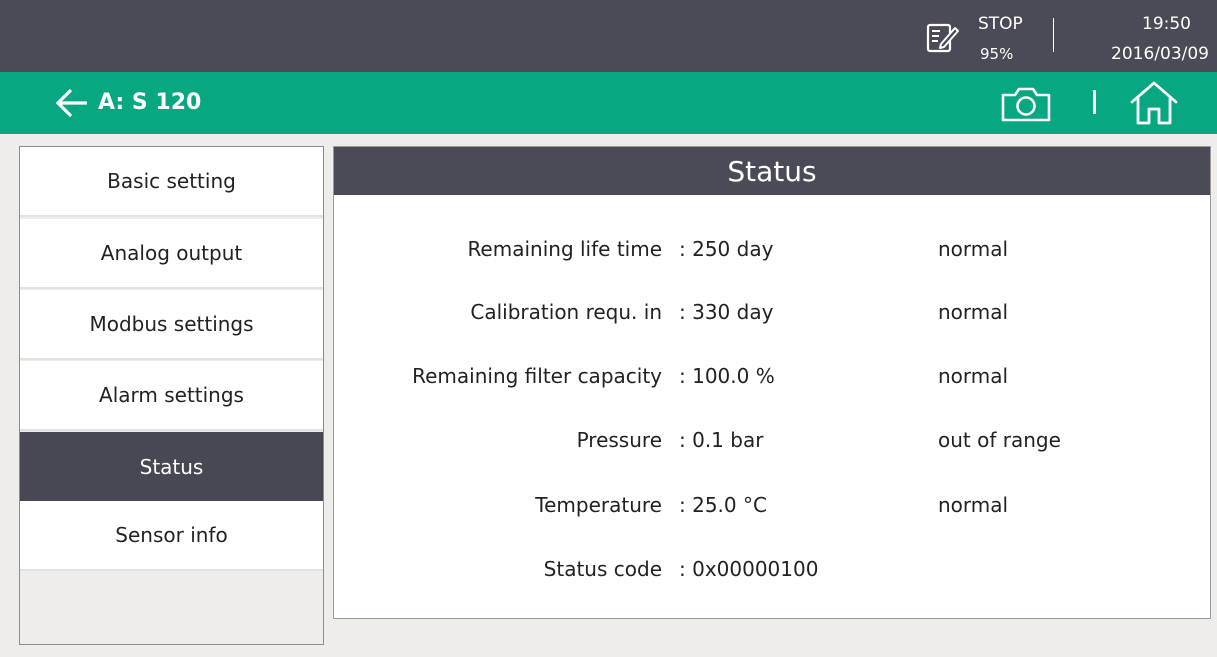  I want to click on run-state-label: STOP, so click(1000, 24).